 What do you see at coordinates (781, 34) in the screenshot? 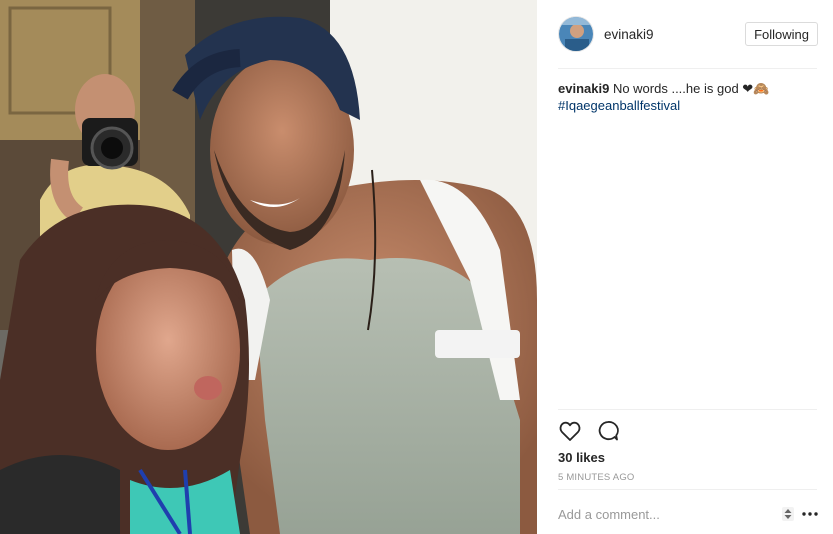
I see `following-button: Following` at bounding box center [781, 34].